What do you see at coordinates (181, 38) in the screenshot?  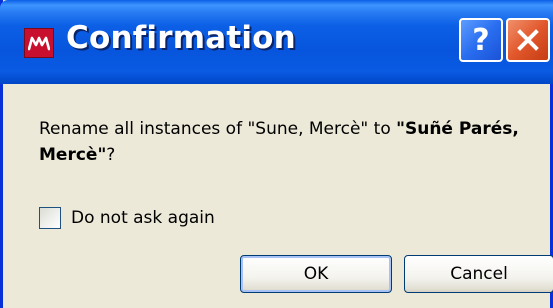 I see `window-title: Confirmation` at bounding box center [181, 38].